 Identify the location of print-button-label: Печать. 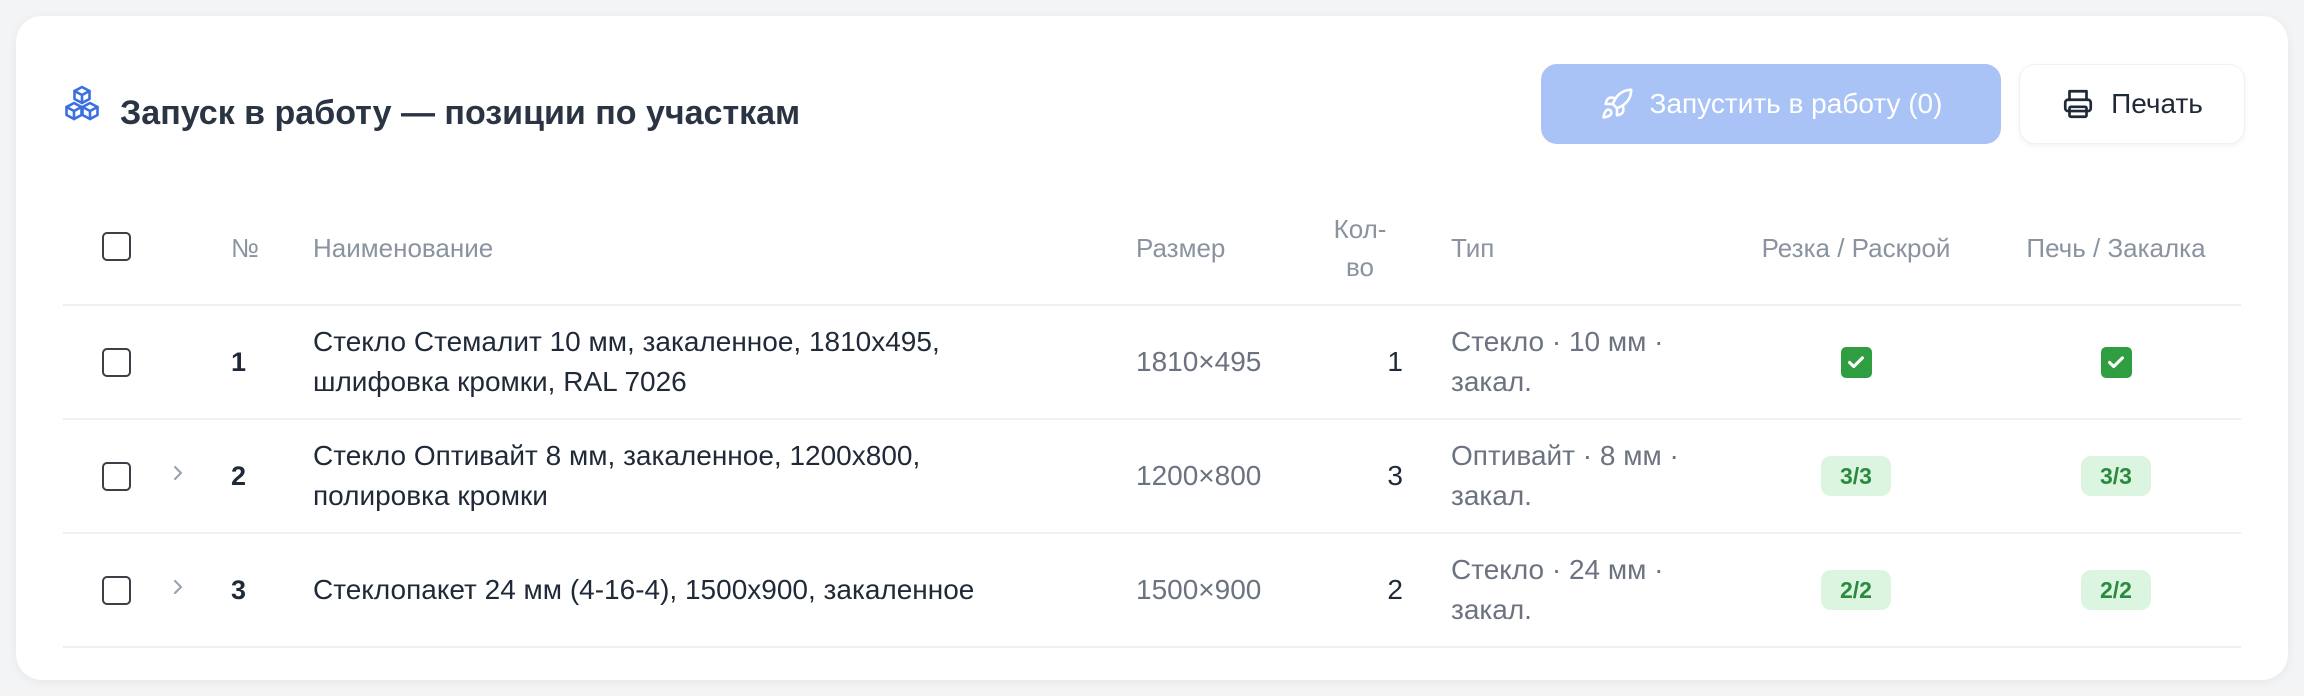
(2157, 103).